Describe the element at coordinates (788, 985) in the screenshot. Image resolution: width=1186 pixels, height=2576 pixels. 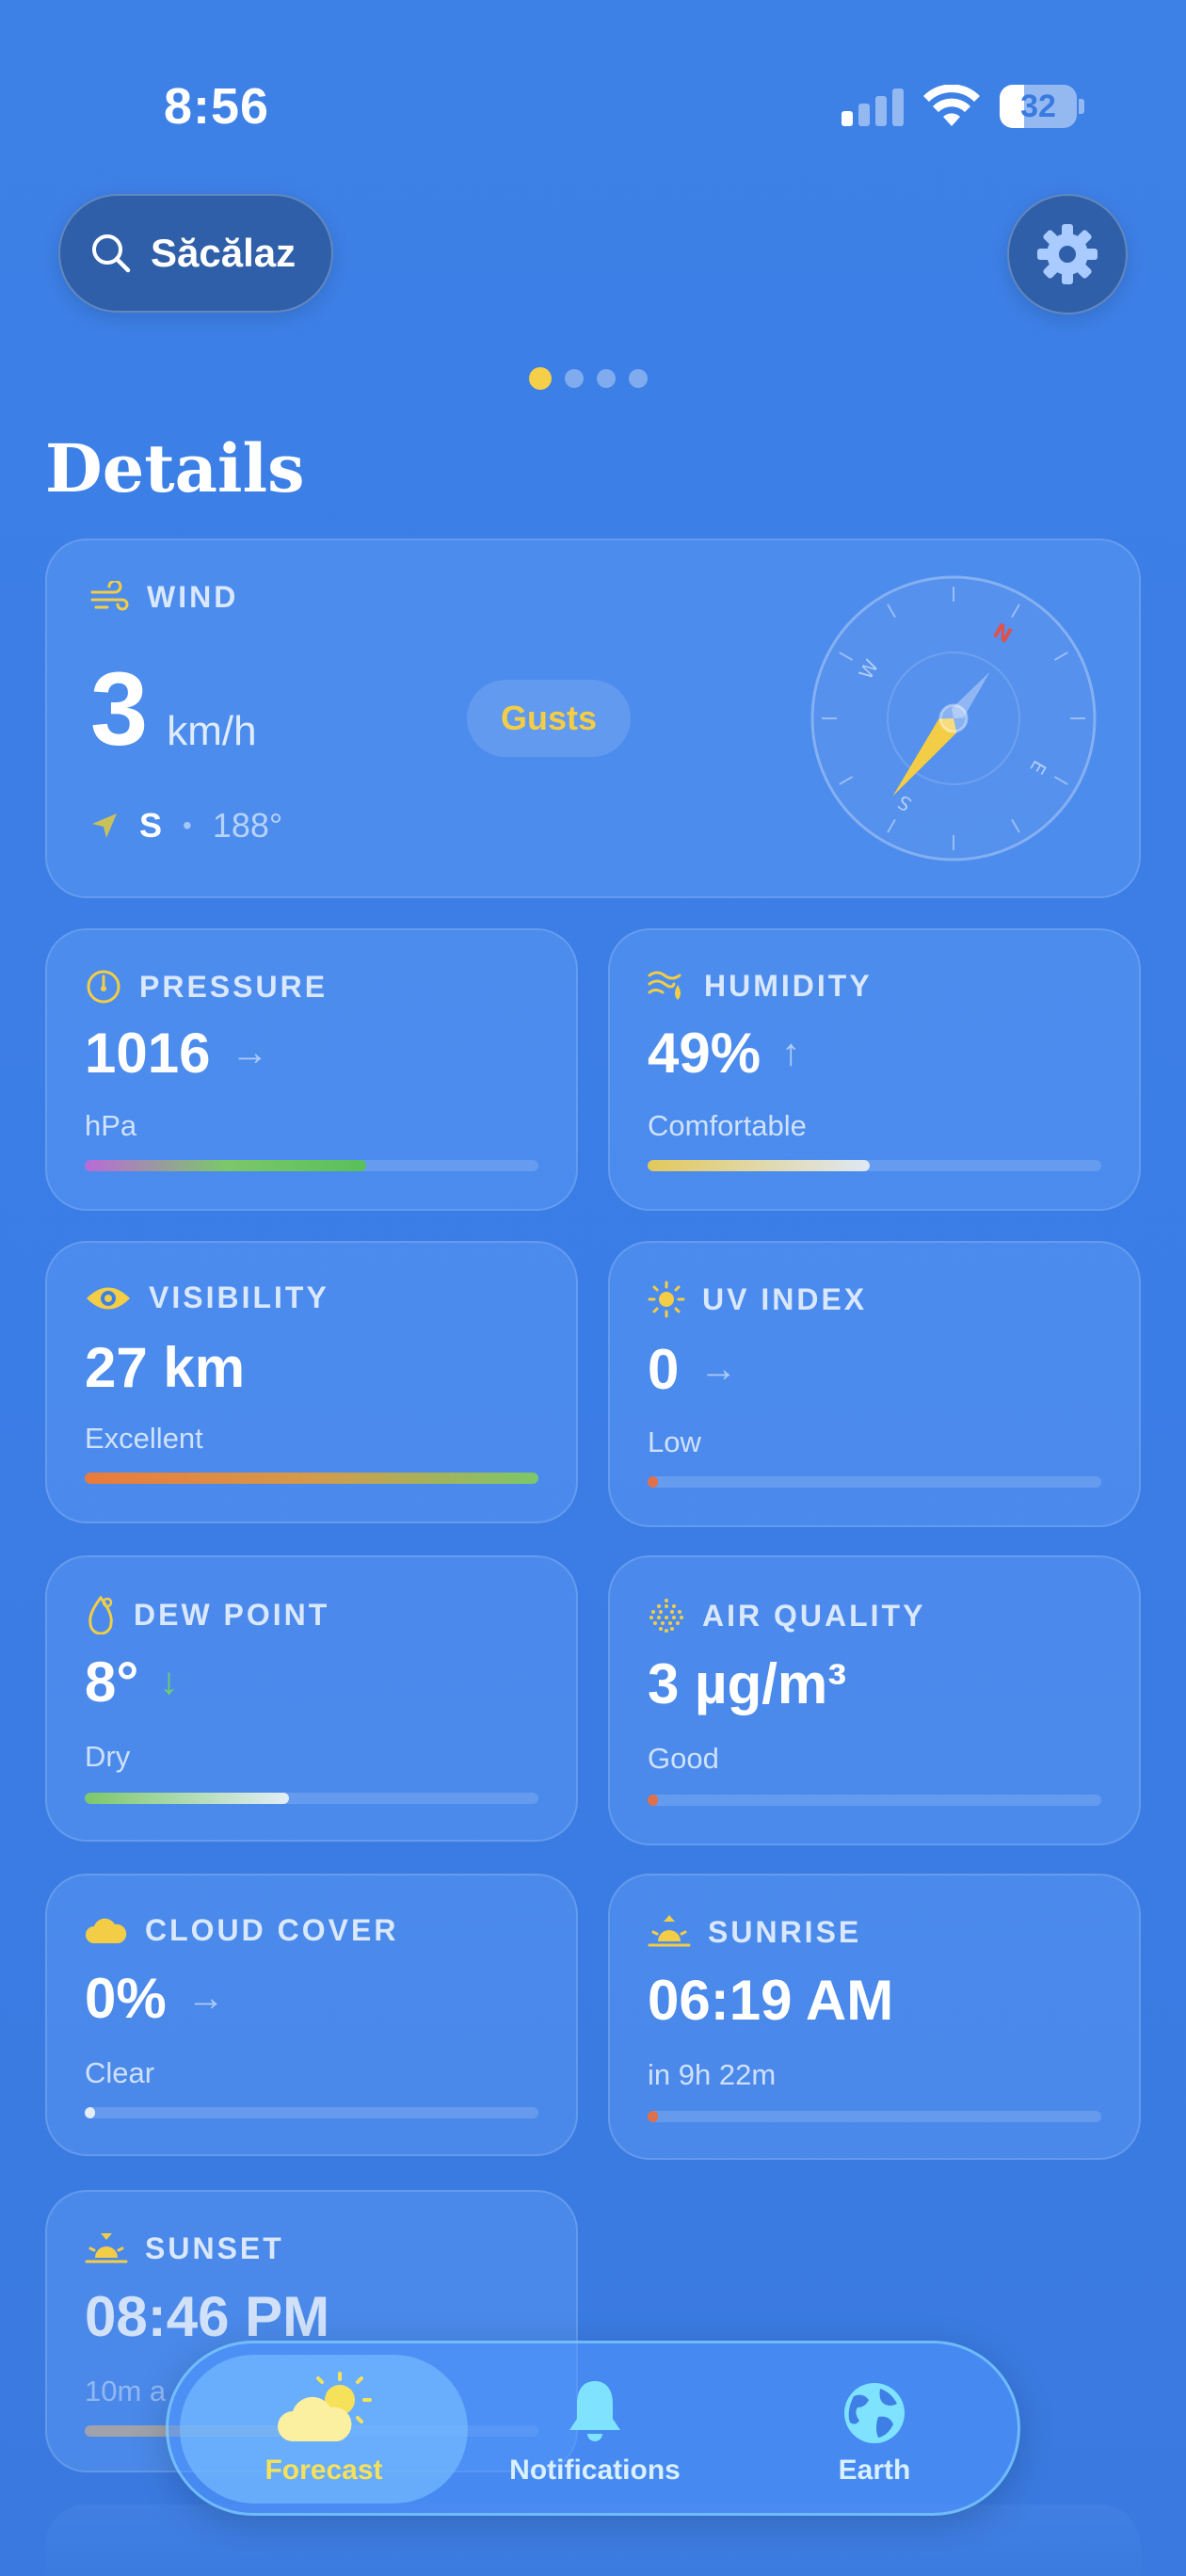
I see `humidity-label: HUMIDITY` at that location.